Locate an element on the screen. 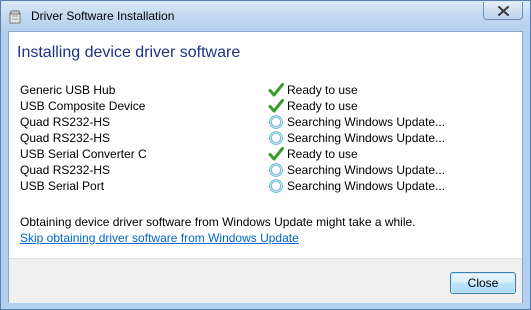 This screenshot has height=310, width=531. driver-package-icon is located at coordinates (15, 16).